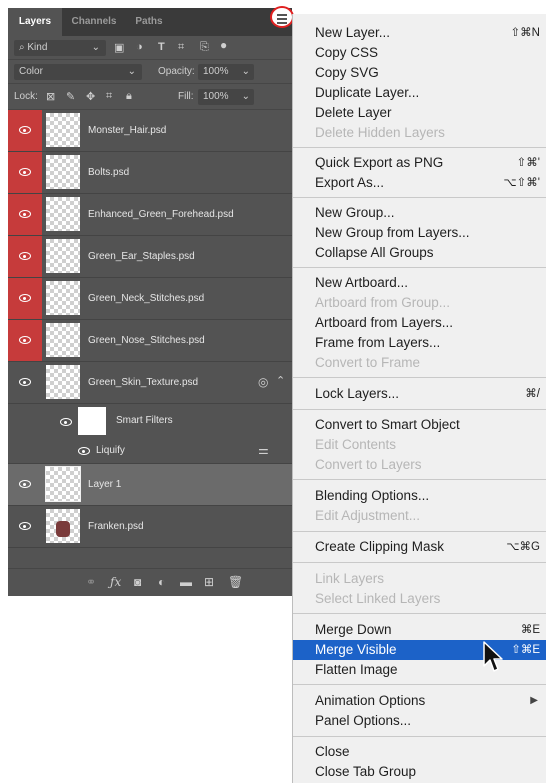  Describe the element at coordinates (209, 582) in the screenshot. I see `new-layer-icon: ⊞` at that location.